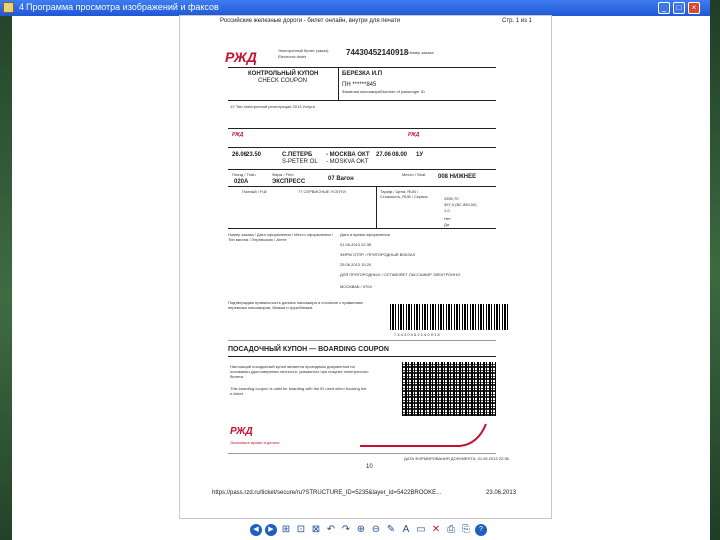  I want to click on window-title-number: 4, so click(22, 7).